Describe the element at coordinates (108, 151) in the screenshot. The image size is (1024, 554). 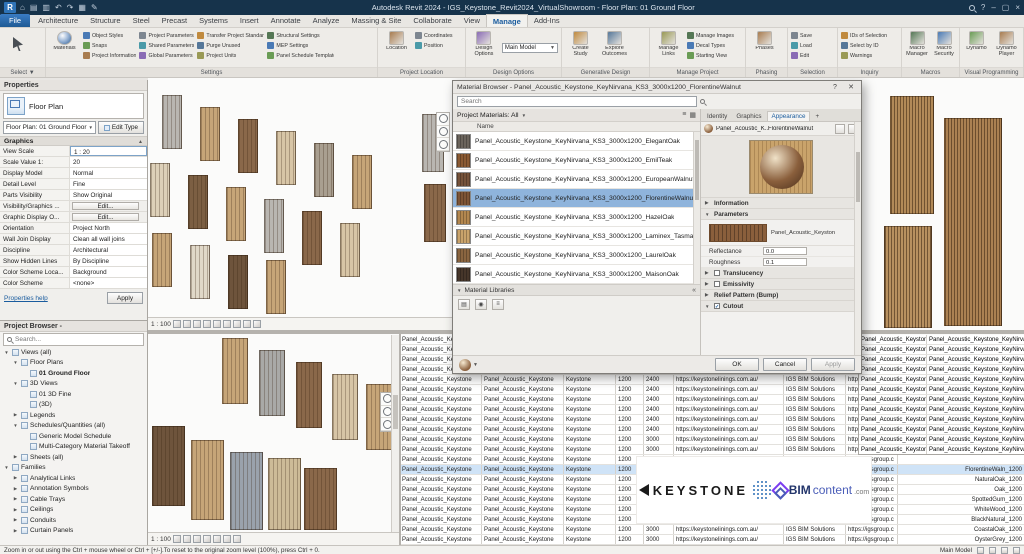
I see `property-value-view-scale: 1 : 20` at that location.